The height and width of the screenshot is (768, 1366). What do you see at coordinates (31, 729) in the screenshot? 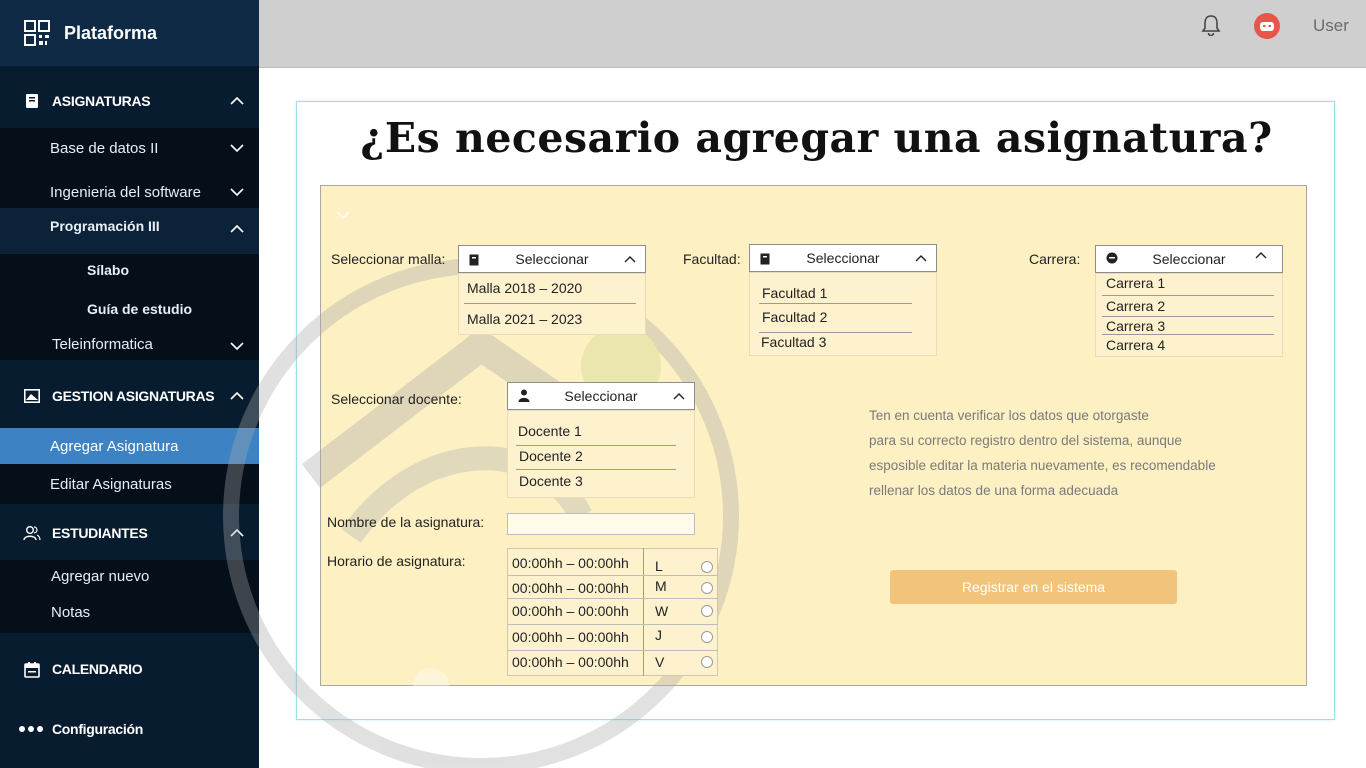
I see `more-dots-icon` at bounding box center [31, 729].